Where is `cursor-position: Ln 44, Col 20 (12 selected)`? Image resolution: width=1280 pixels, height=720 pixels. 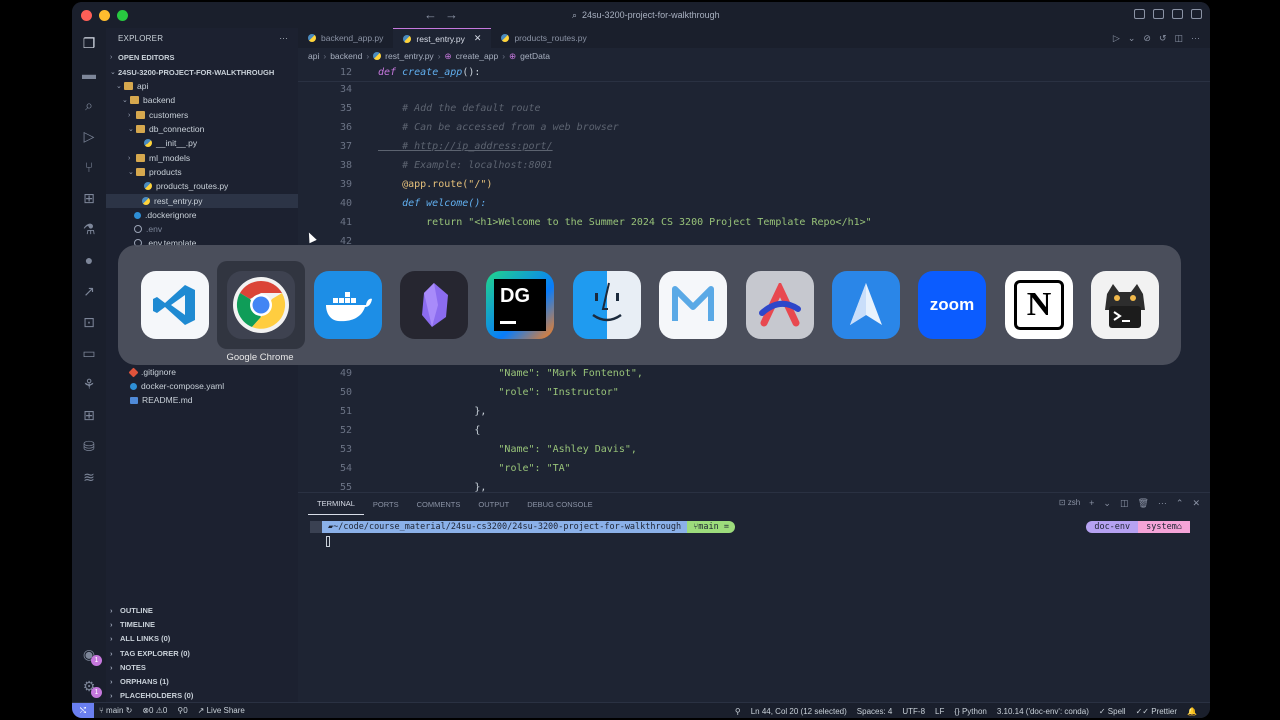 cursor-position: Ln 44, Col 20 (12 selected) is located at coordinates (799, 711).